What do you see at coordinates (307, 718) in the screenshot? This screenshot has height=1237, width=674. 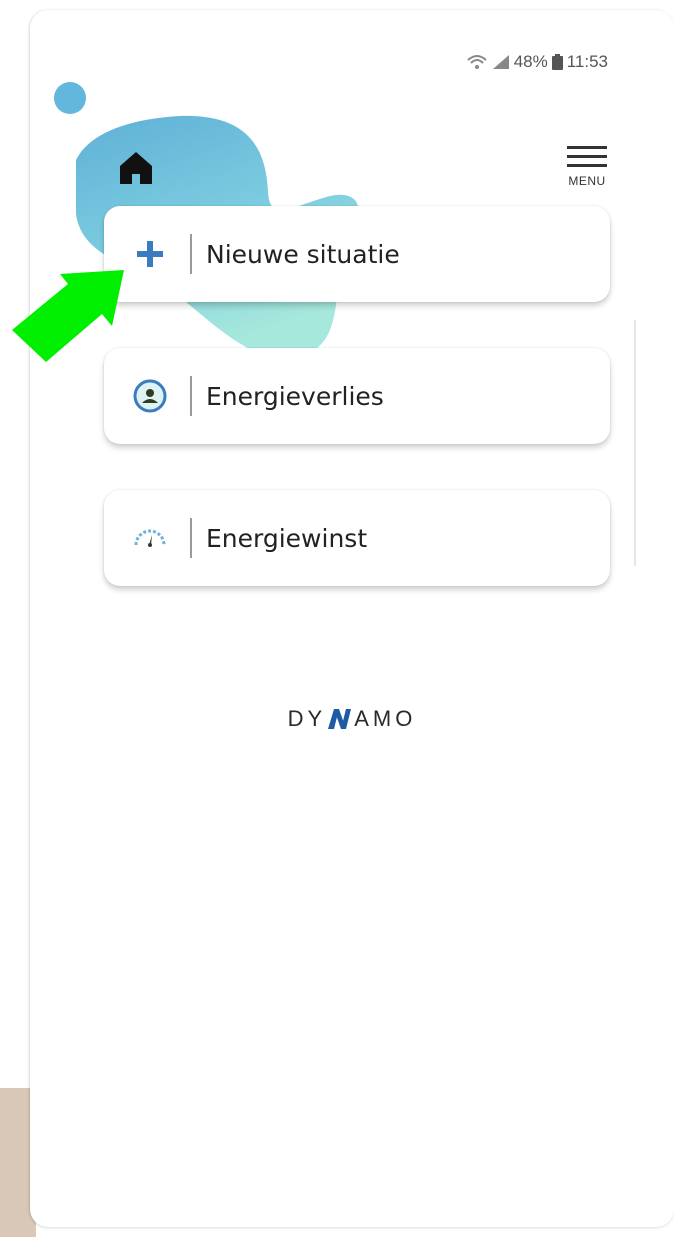 I see `logo-text-prefix: DY` at bounding box center [307, 718].